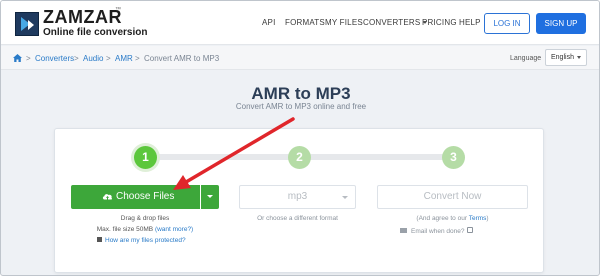 This screenshot has height=276, width=600. I want to click on want-more-link: (want more?), so click(174, 229).